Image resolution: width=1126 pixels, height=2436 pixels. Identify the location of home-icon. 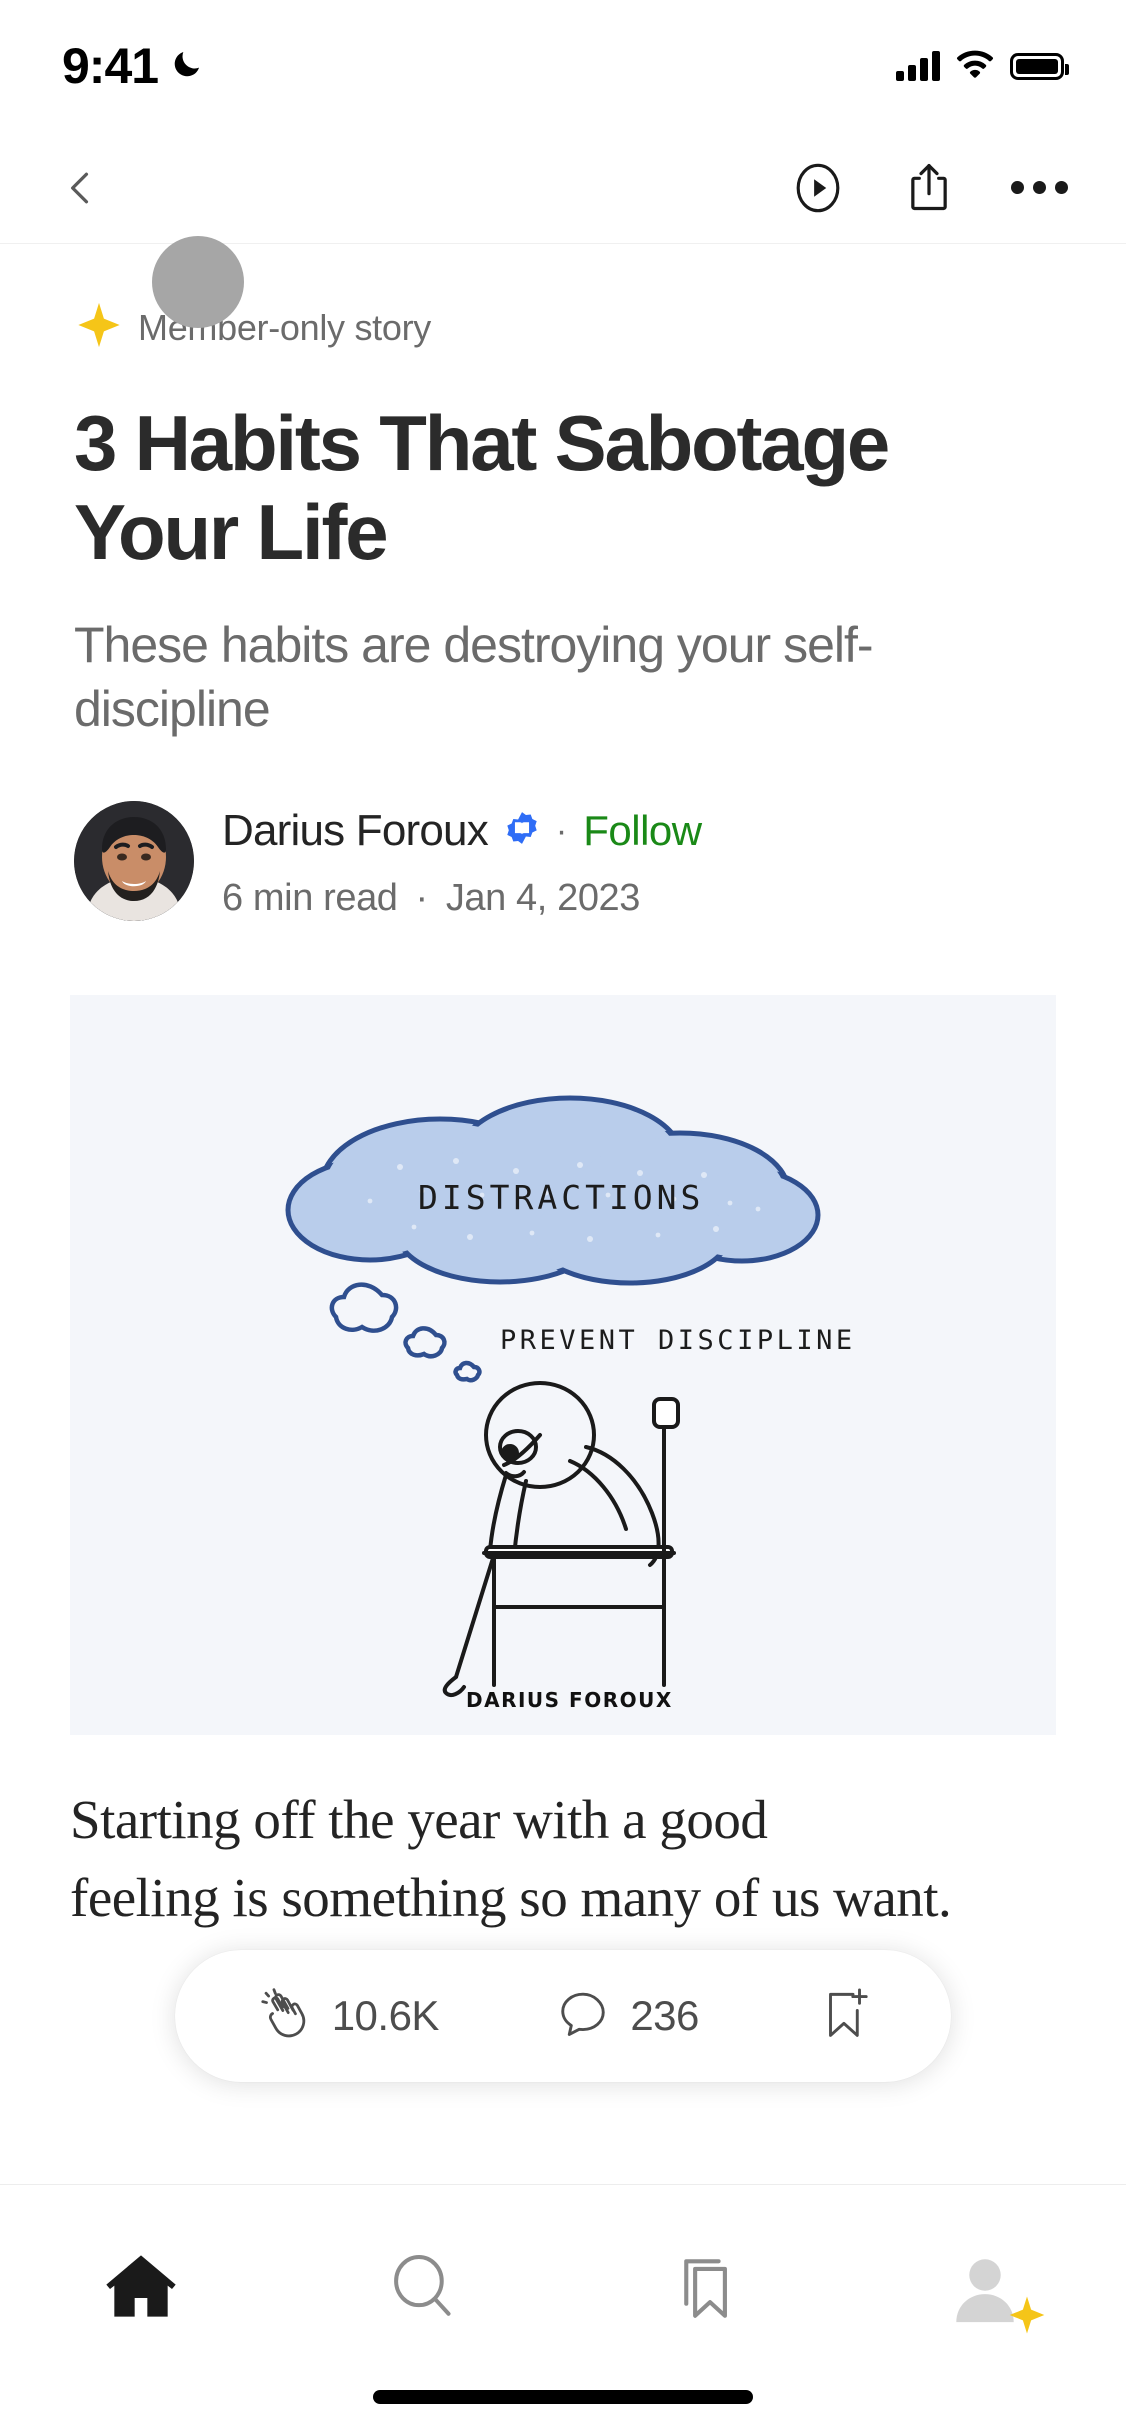
(141, 2288).